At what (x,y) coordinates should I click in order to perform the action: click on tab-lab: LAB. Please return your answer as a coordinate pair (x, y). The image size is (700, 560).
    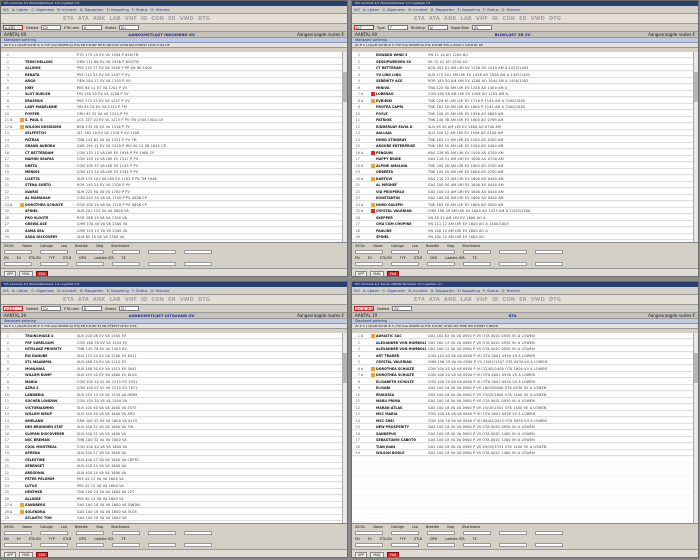
    Looking at the image, I should click on (114, 19).